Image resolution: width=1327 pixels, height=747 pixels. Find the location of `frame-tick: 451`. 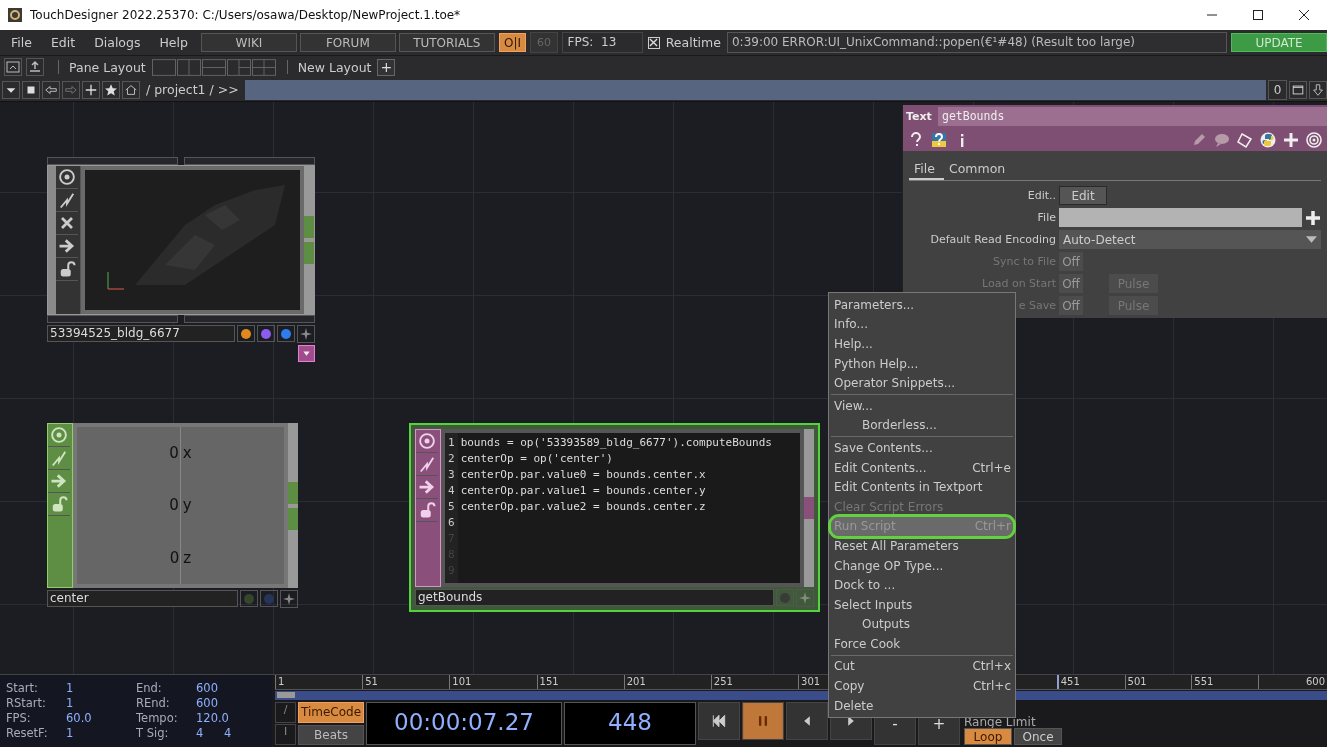

frame-tick: 451 is located at coordinates (1070, 681).